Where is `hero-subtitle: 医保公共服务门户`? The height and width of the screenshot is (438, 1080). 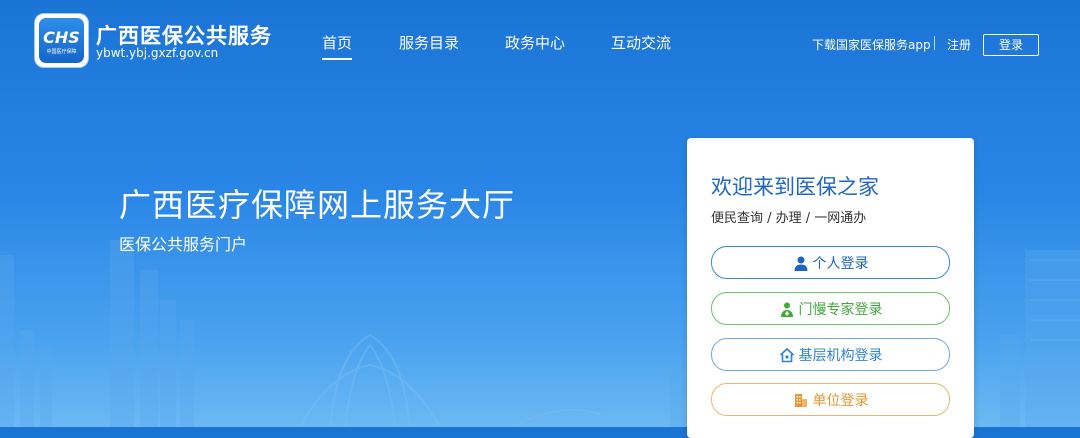 hero-subtitle: 医保公共服务门户 is located at coordinates (183, 244).